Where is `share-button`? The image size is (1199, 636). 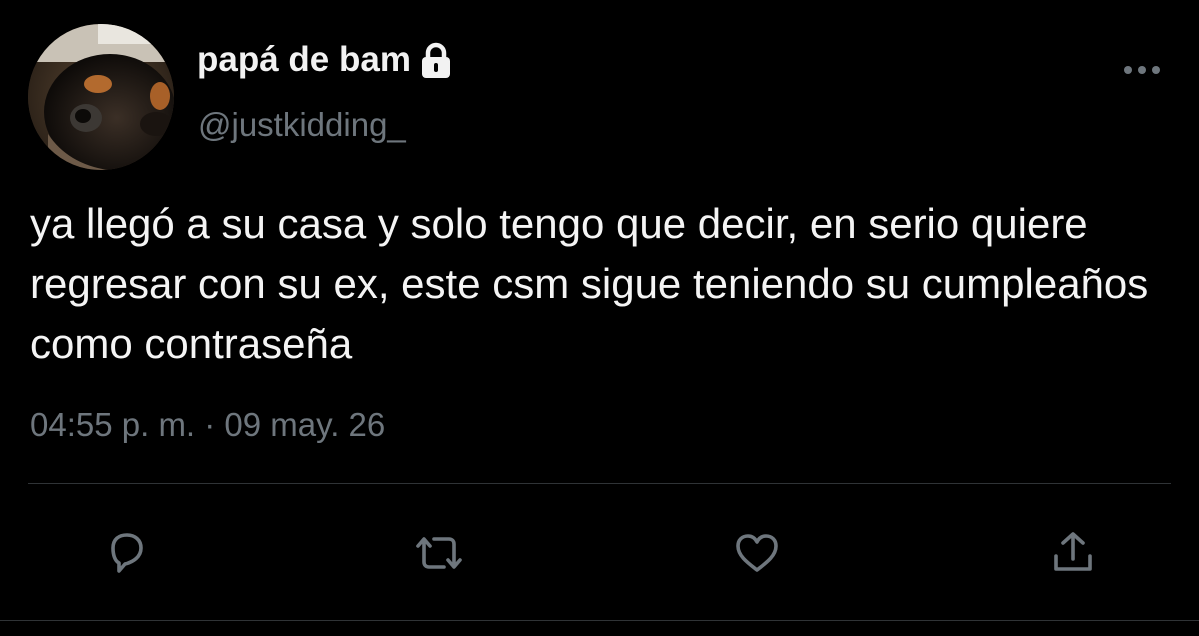
share-button is located at coordinates (1073, 553).